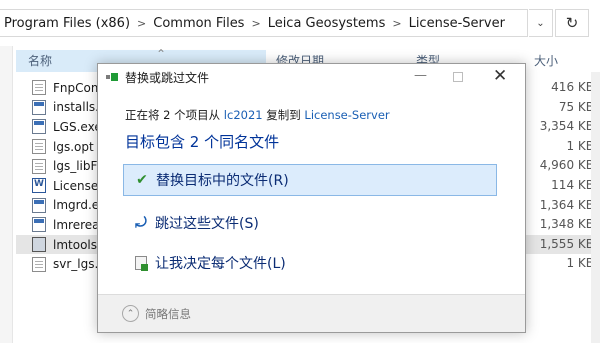 The width and height of the screenshot is (600, 343). What do you see at coordinates (39, 245) in the screenshot?
I see `app-file-icon` at bounding box center [39, 245].